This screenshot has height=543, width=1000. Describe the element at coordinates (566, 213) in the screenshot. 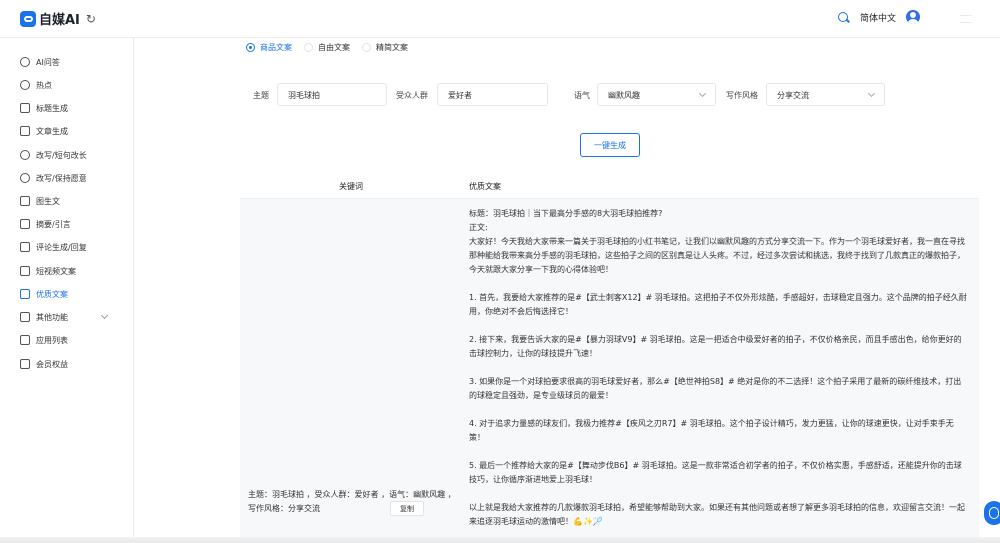

I see `article-title: 标题：羽毛球拍｜当下最高分手感的8大羽毛球拍推荐?` at that location.